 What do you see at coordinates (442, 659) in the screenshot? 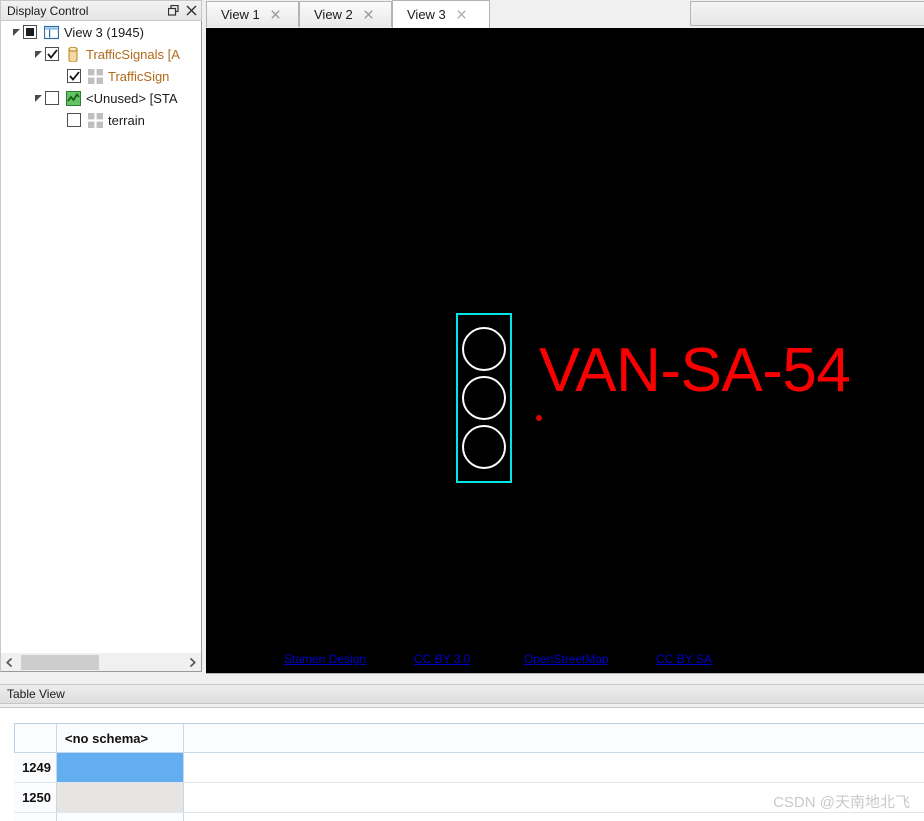
I see `attribution-link-ccby30: CC BY 3.0` at bounding box center [442, 659].